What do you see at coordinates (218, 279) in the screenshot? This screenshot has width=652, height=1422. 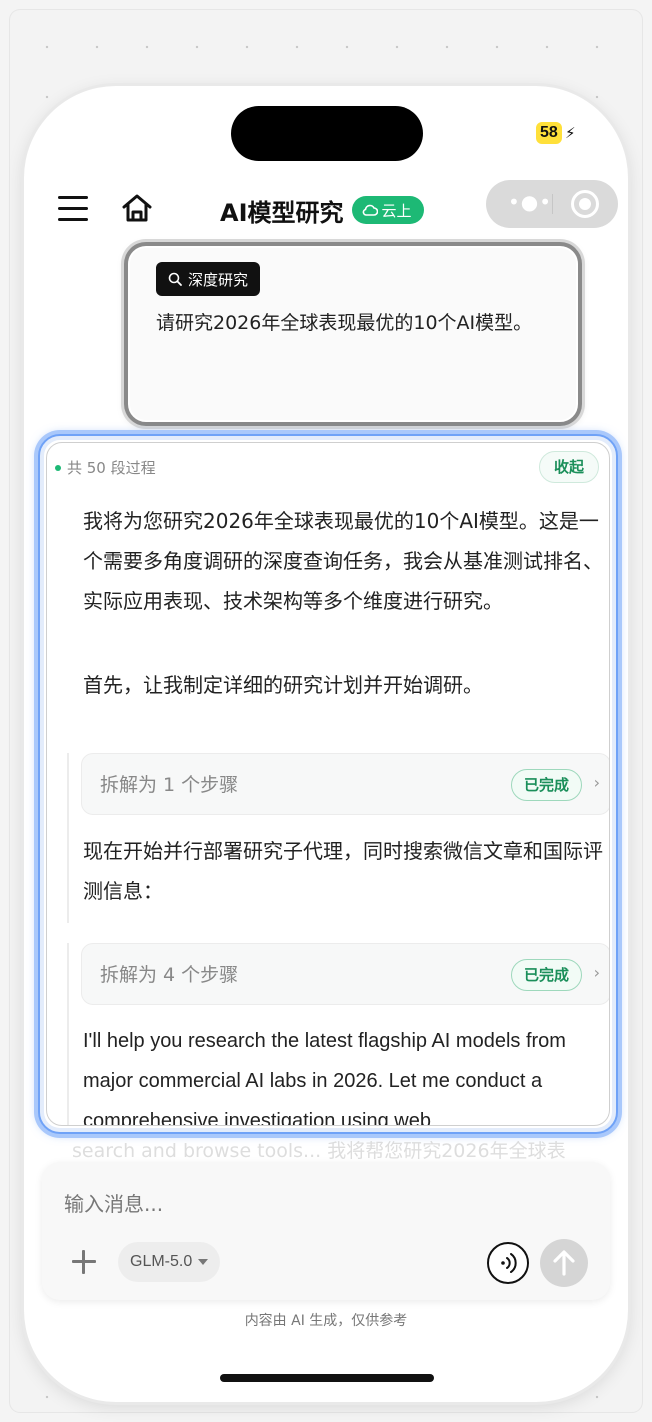 I see `deep-research-label: 深度研究` at bounding box center [218, 279].